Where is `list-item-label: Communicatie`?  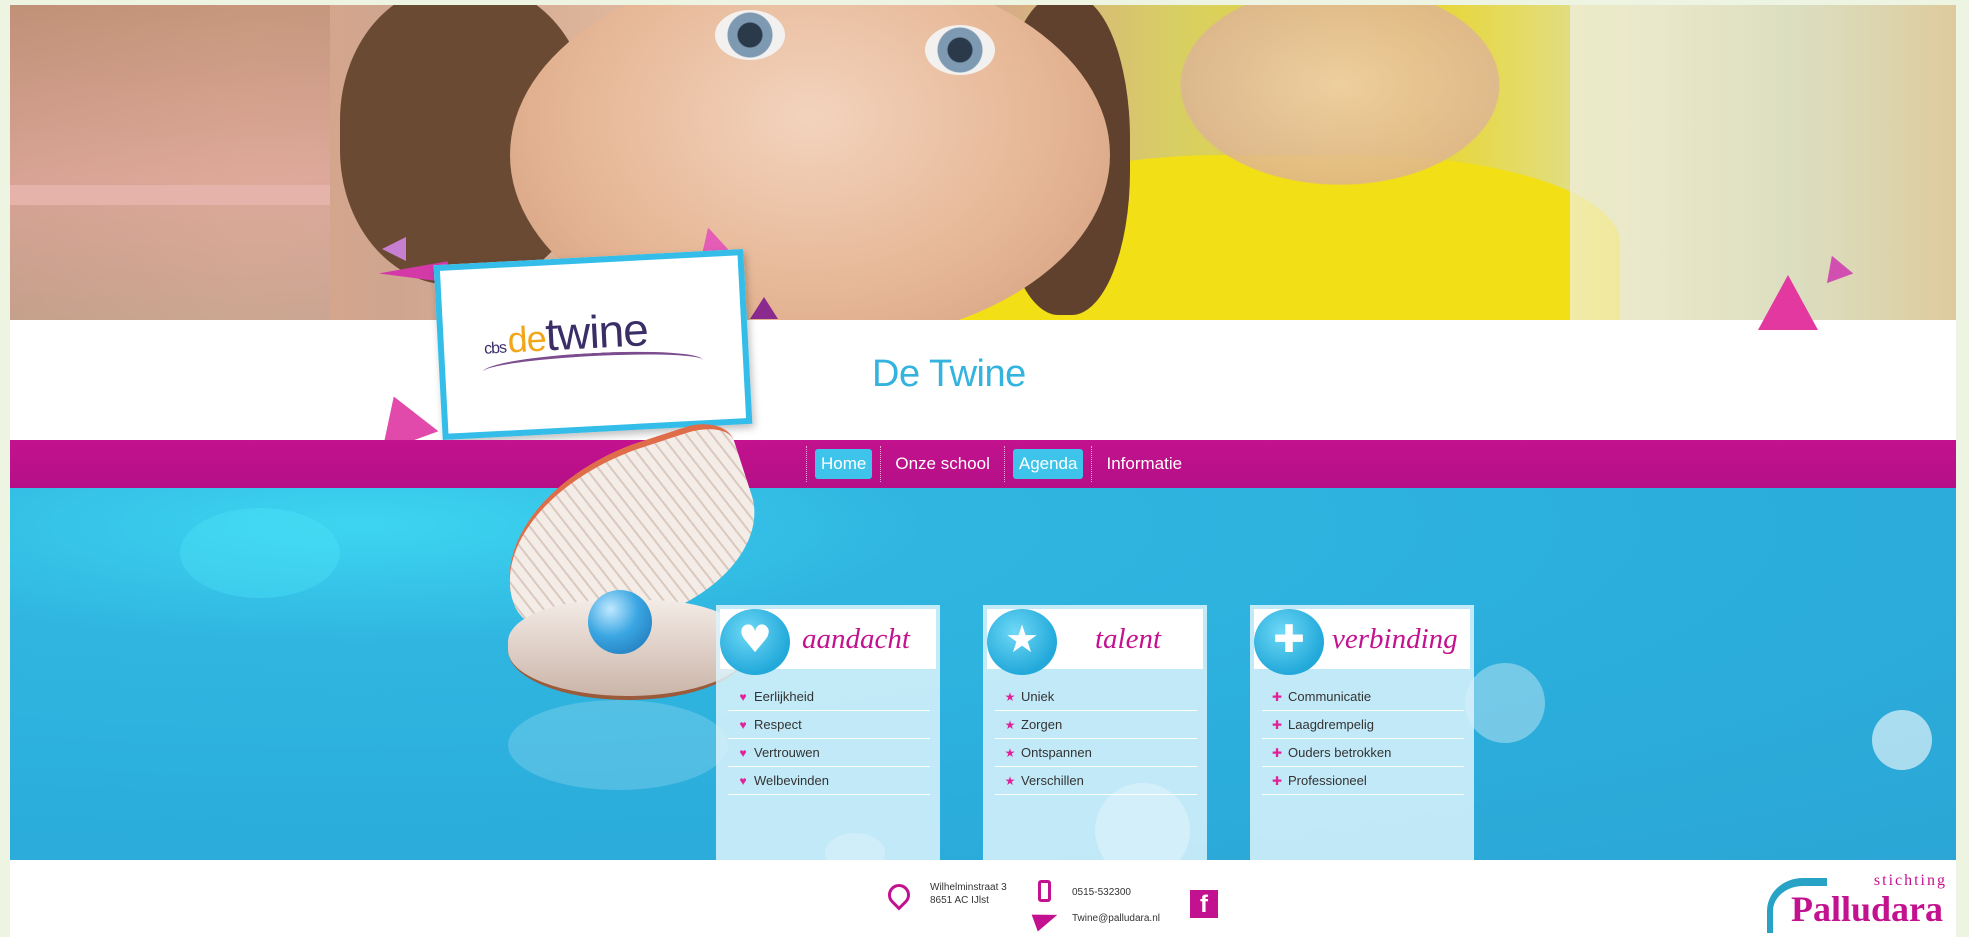 list-item-label: Communicatie is located at coordinates (1330, 696).